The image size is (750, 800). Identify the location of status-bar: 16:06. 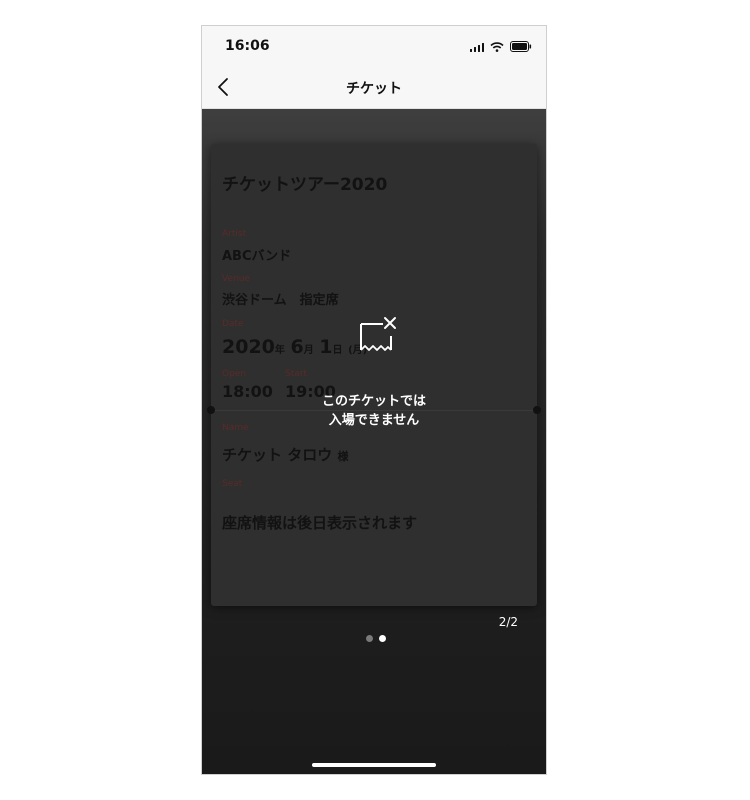
(374, 47).